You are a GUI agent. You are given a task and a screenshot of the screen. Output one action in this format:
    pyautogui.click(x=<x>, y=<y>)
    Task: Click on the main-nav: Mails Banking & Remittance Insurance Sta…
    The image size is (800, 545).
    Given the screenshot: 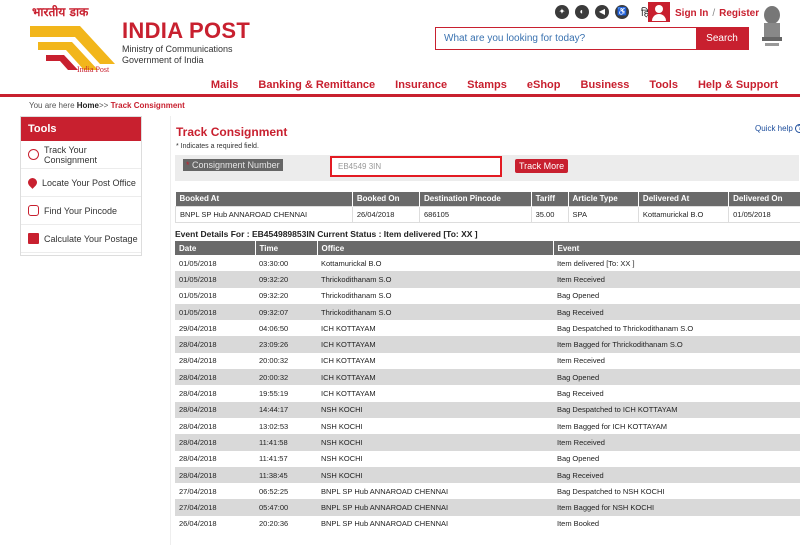 What is the action you would take?
    pyautogui.click(x=494, y=85)
    